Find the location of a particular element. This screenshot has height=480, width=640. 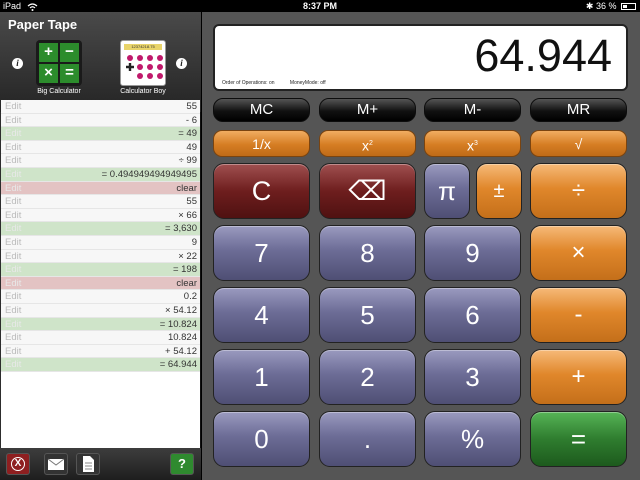

memory-recall-button: MR is located at coordinates (578, 110).